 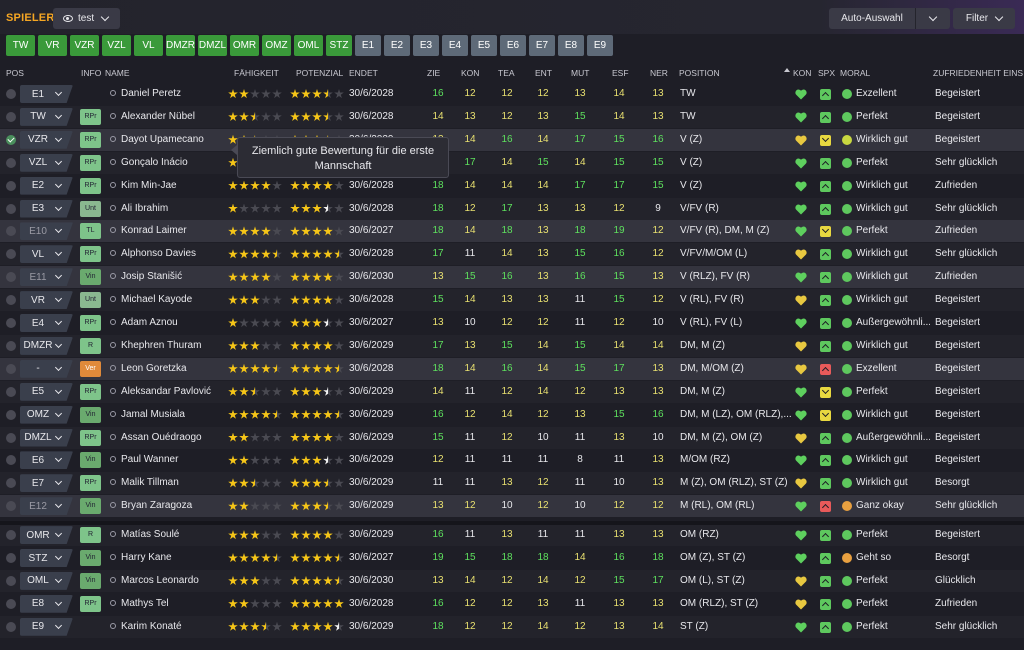 I want to click on position-dropdown: E8, so click(x=46, y=603).